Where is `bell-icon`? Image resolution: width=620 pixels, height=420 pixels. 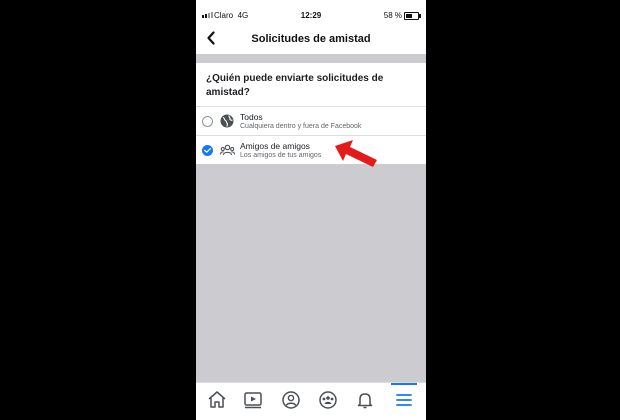
bell-icon is located at coordinates (365, 400).